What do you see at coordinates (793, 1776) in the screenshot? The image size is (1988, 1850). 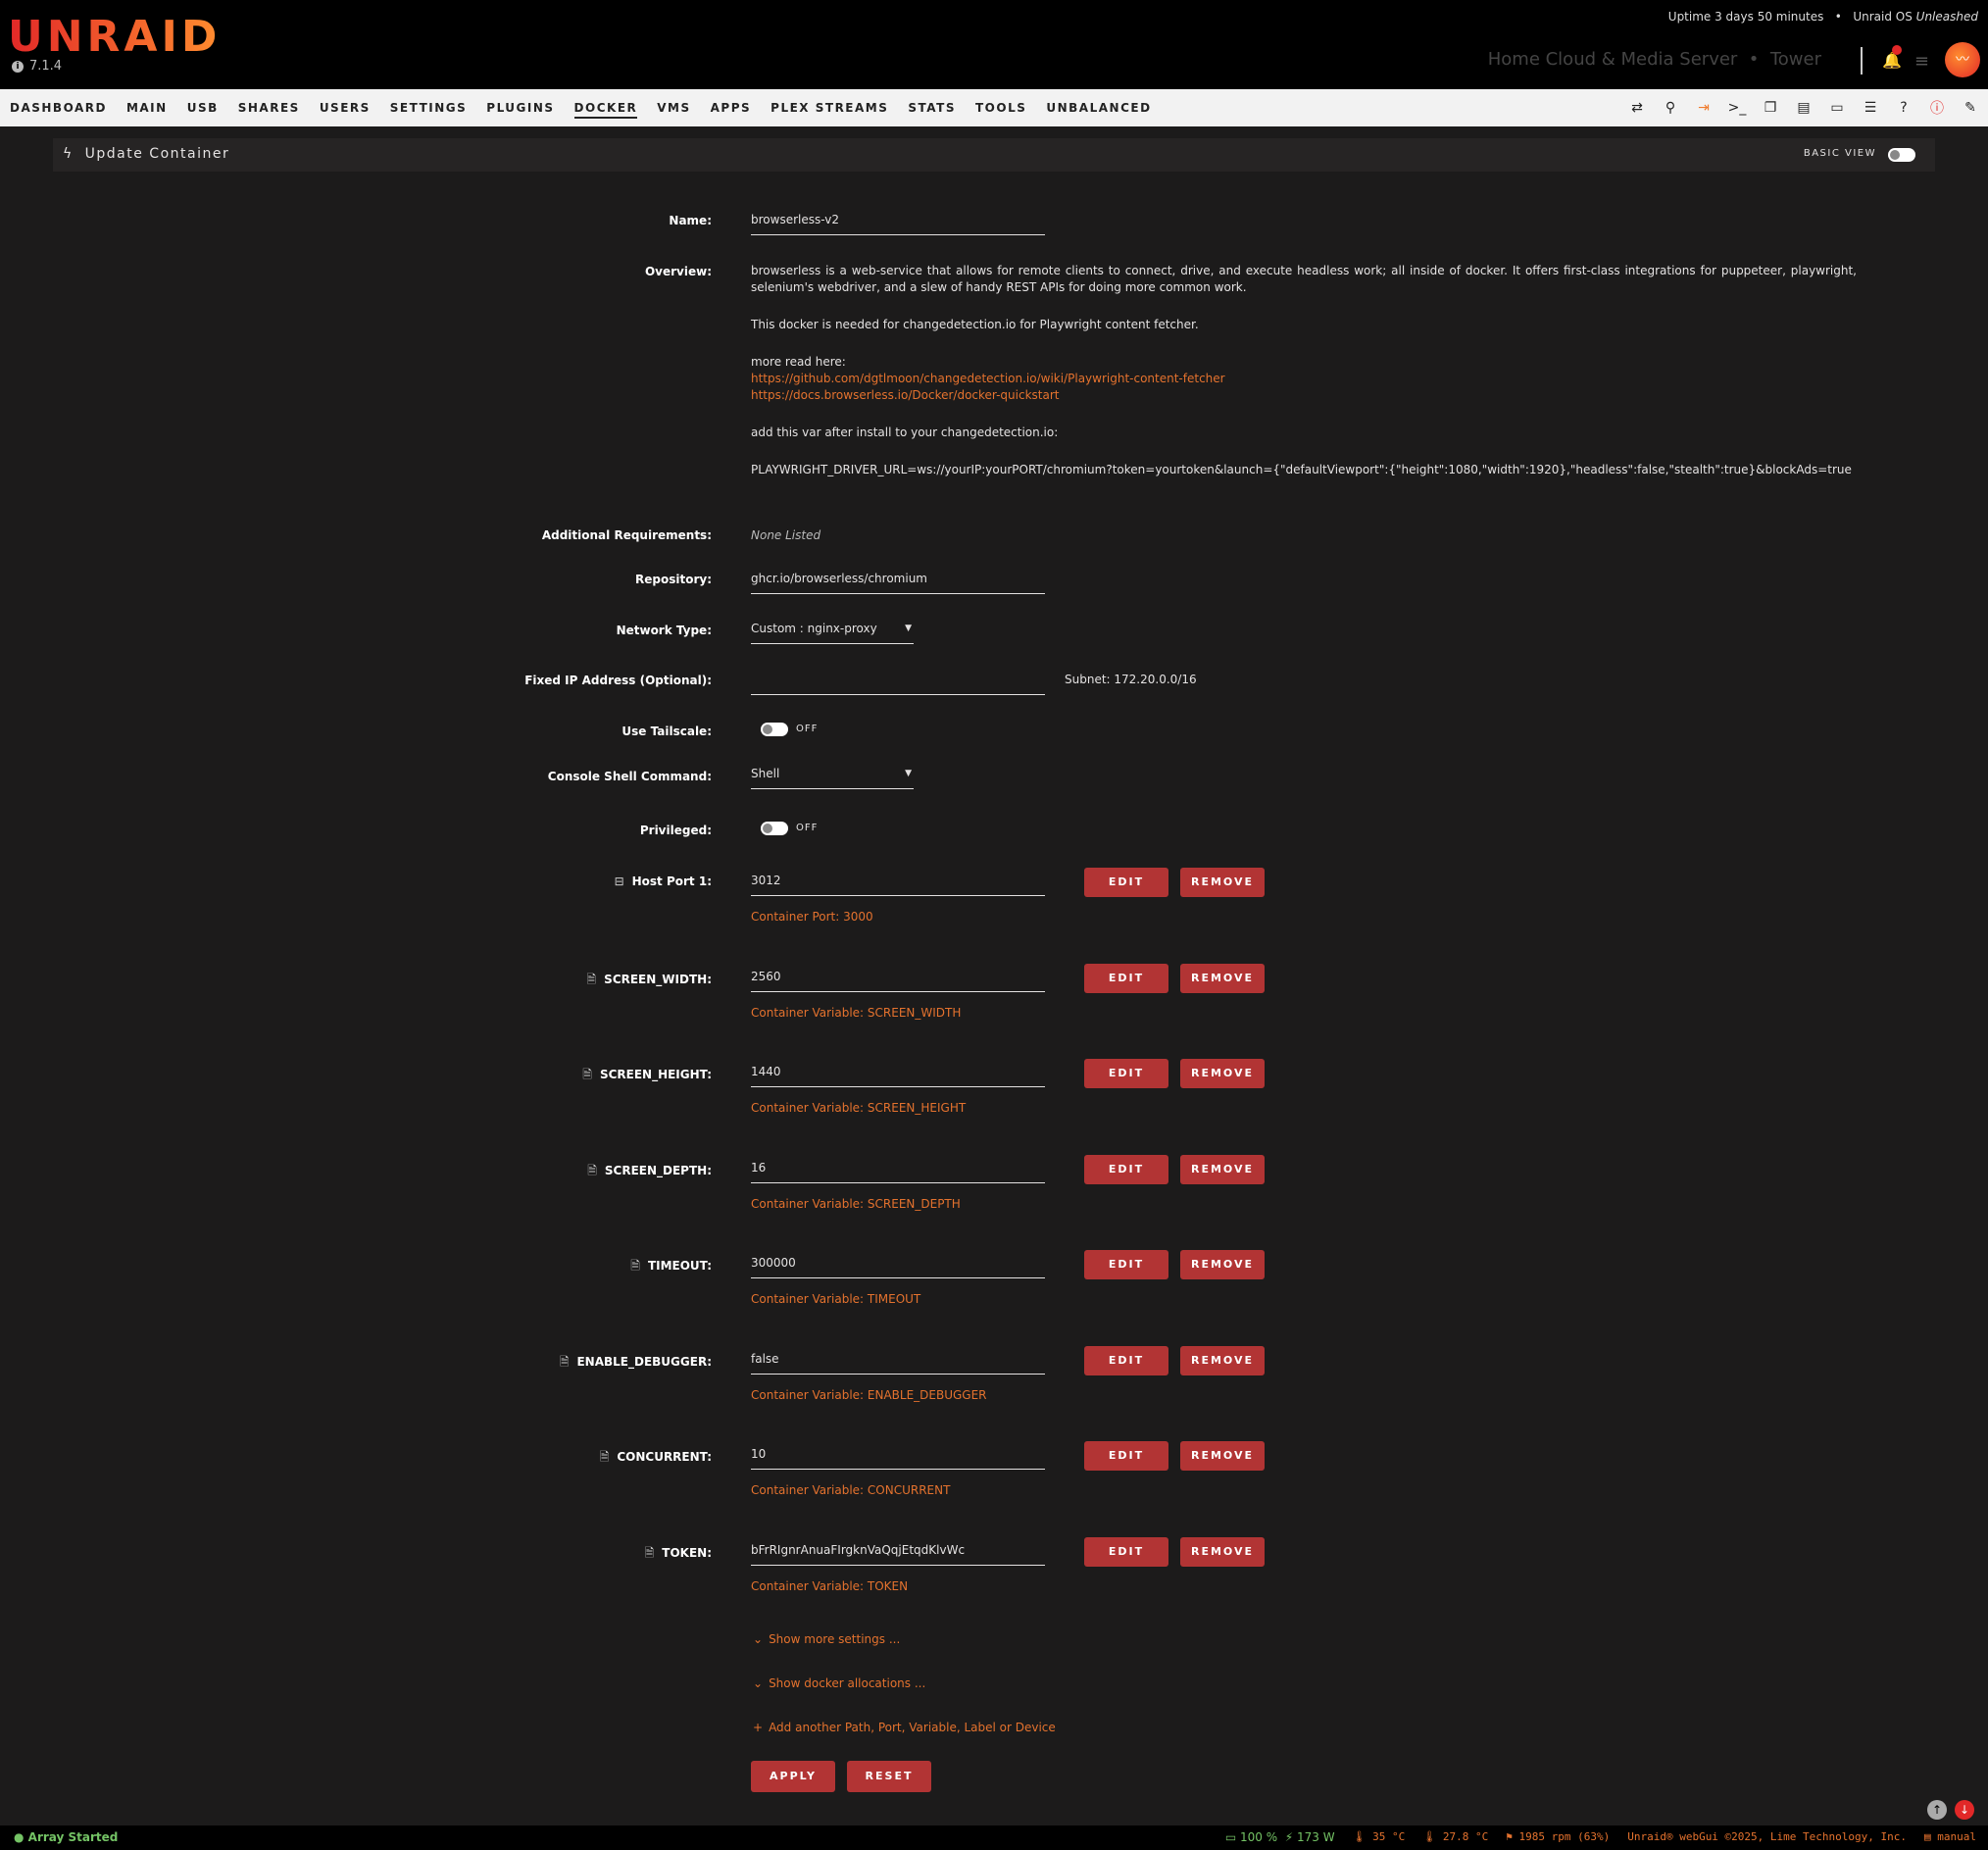 I see `apply-button: APPLY` at bounding box center [793, 1776].